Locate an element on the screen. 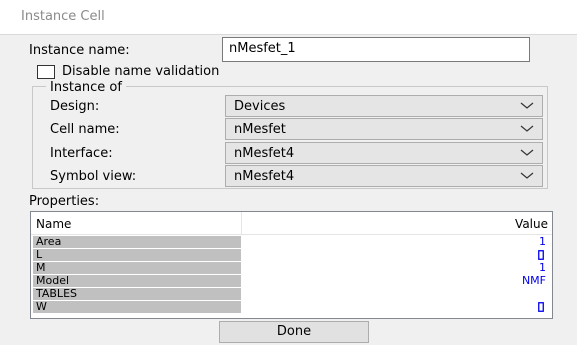  done-button: Done is located at coordinates (294, 332).